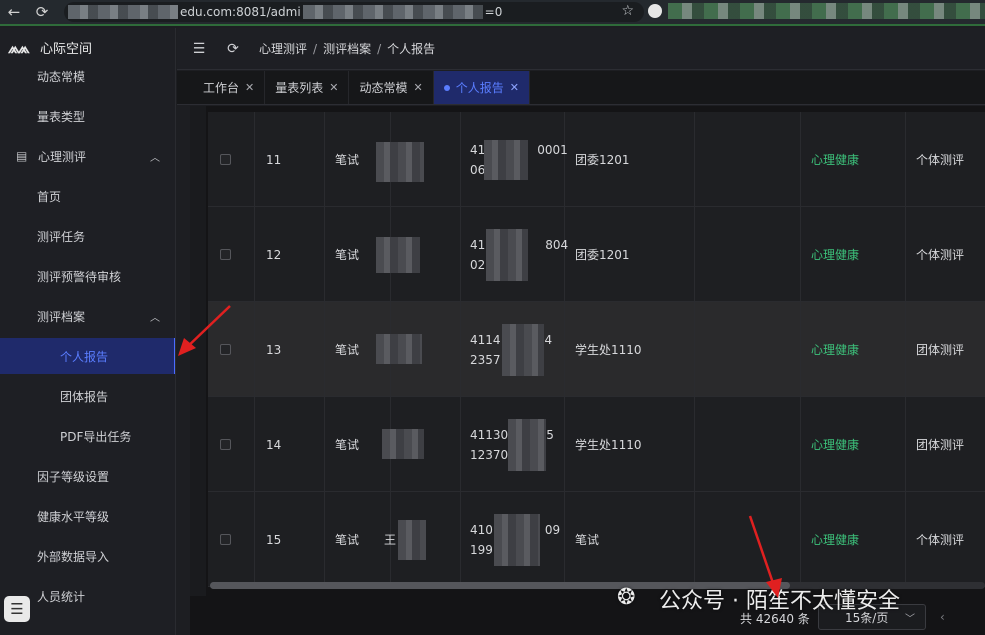 This screenshot has width=985, height=635. Describe the element at coordinates (557, 244) in the screenshot. I see `id-visible: 804` at that location.